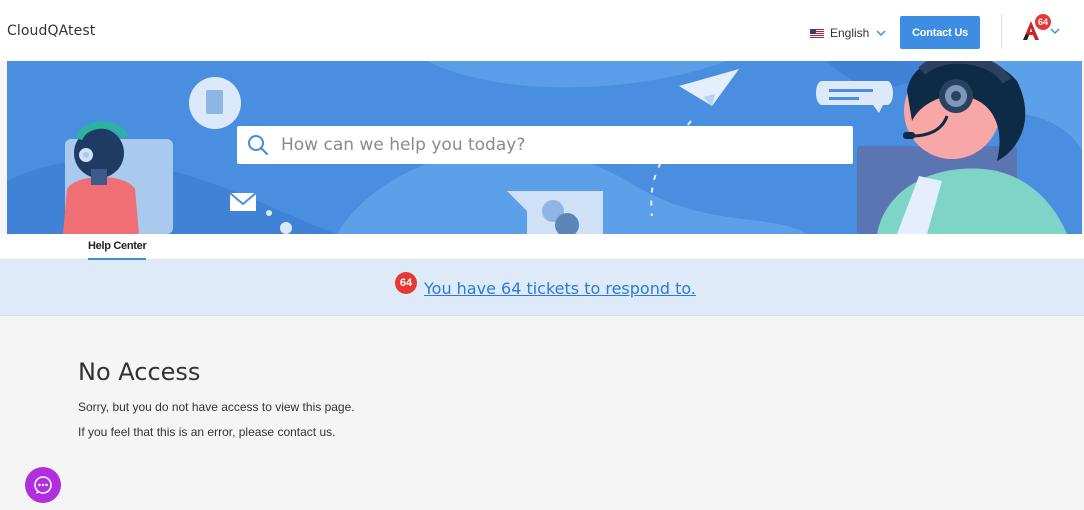 The width and height of the screenshot is (1084, 510). I want to click on header-divider, so click(1001, 31).